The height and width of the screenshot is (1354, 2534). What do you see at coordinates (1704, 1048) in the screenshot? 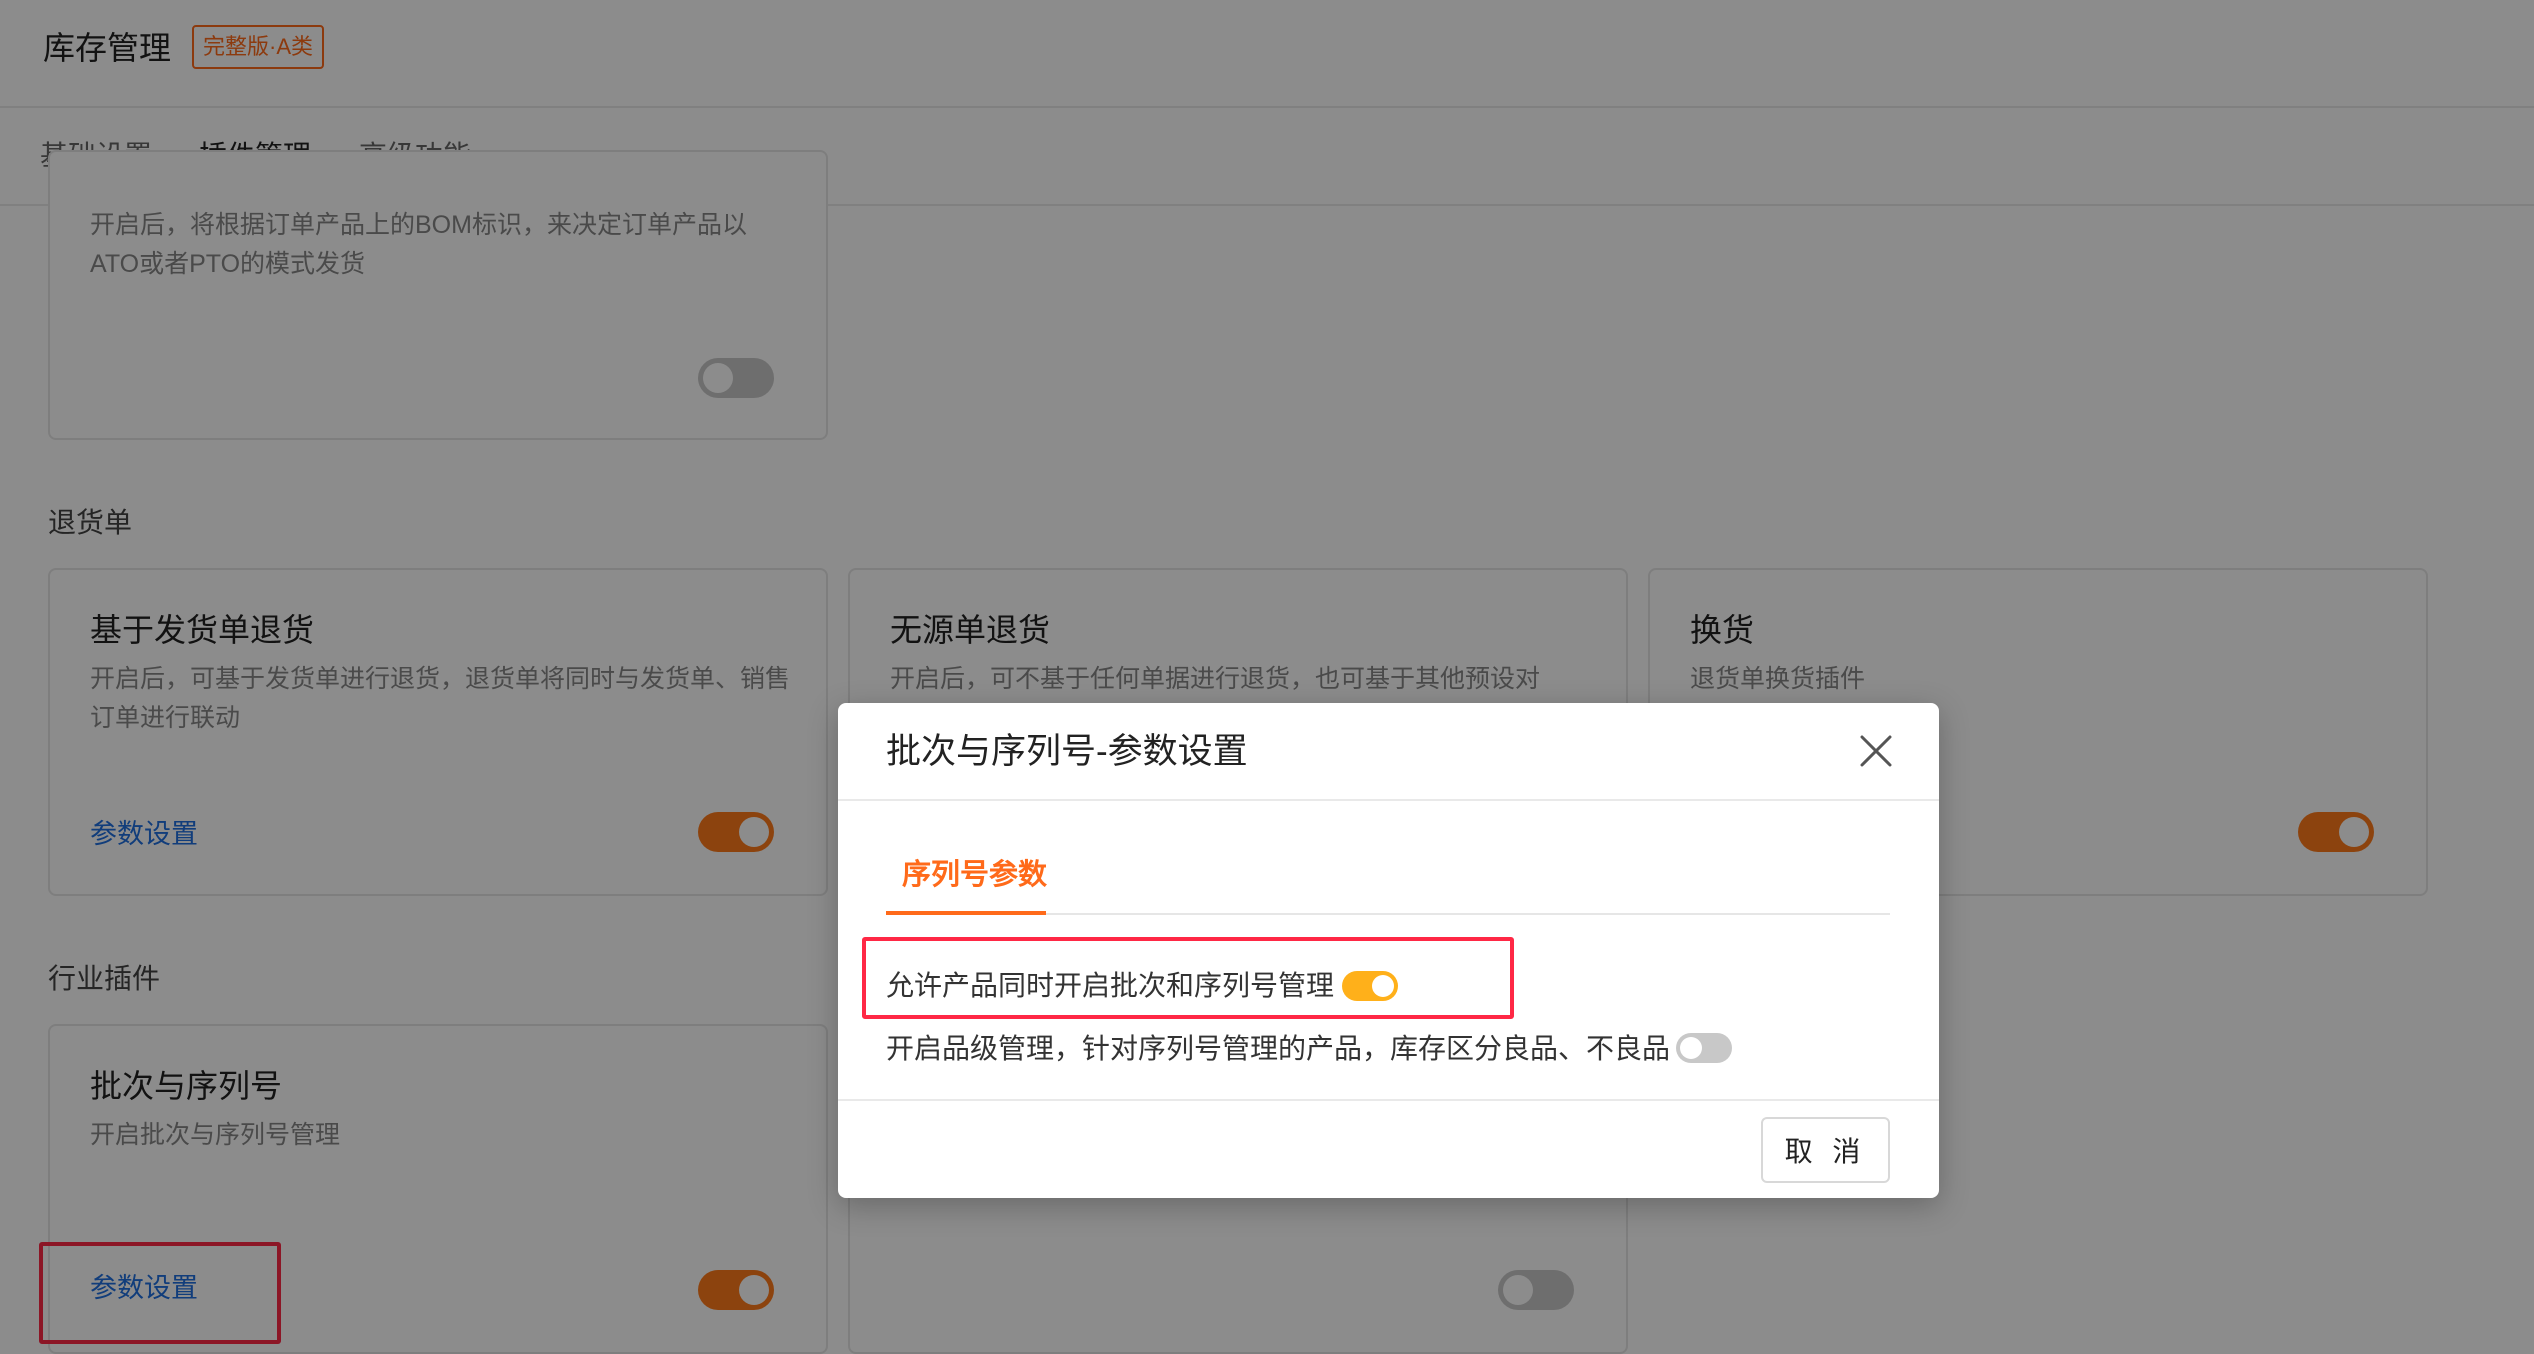
I see `toggle-grade-management` at bounding box center [1704, 1048].